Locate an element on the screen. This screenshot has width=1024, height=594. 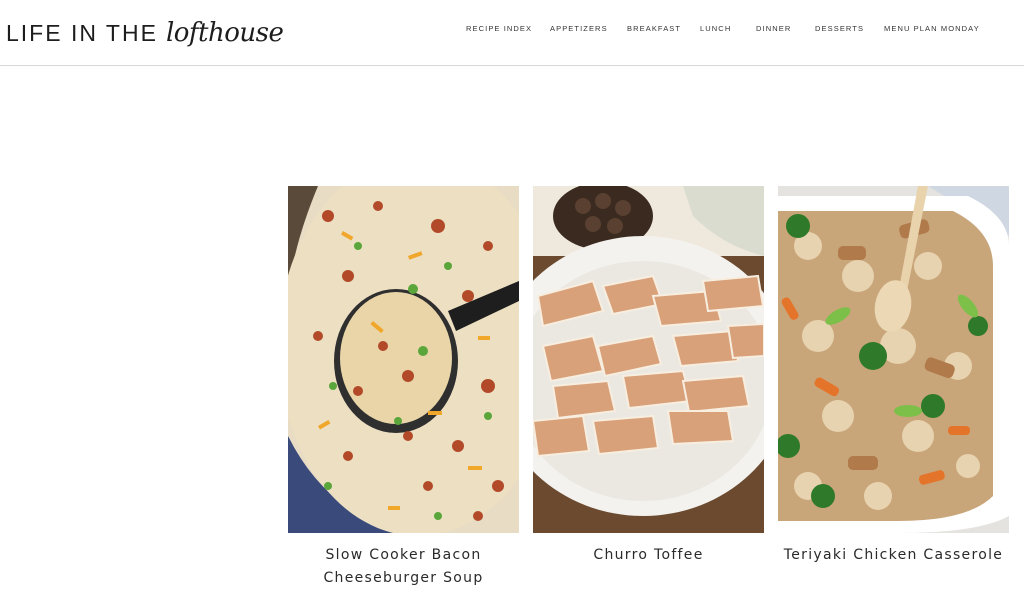
nav-item-appetizers: APPETIZERS is located at coordinates (579, 28).